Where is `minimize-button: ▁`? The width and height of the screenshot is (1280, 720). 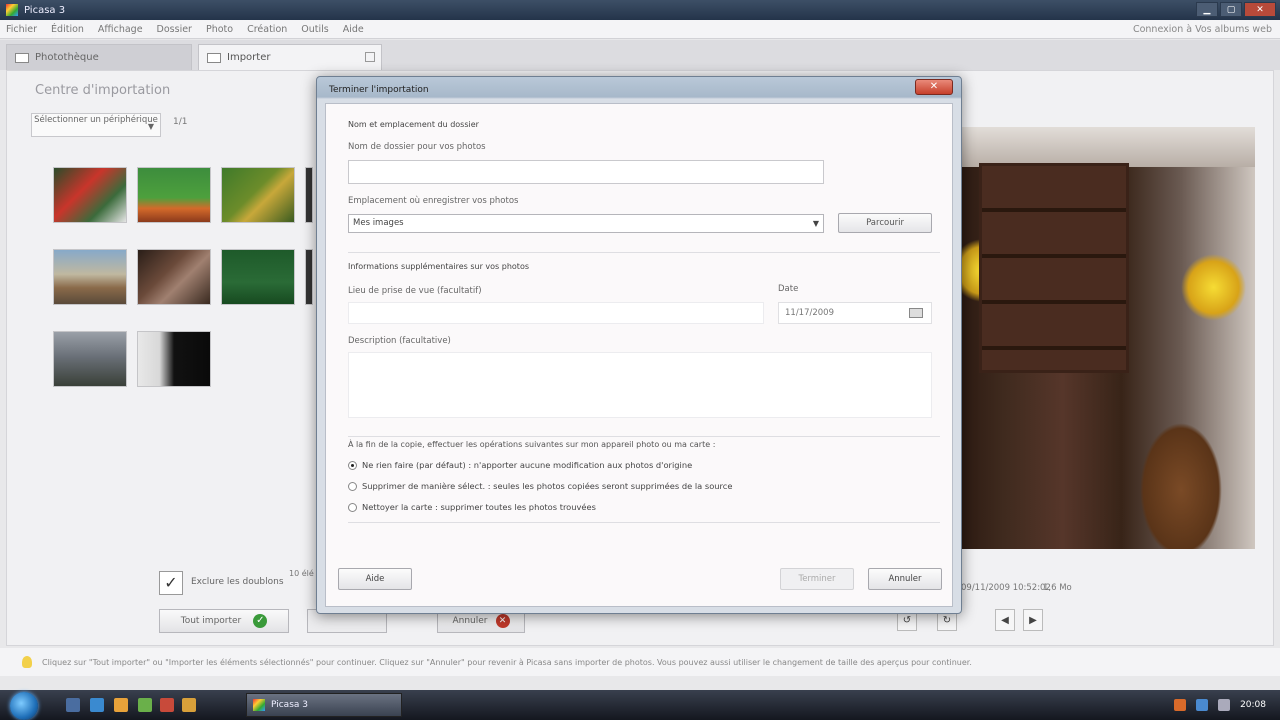 minimize-button: ▁ is located at coordinates (1207, 9).